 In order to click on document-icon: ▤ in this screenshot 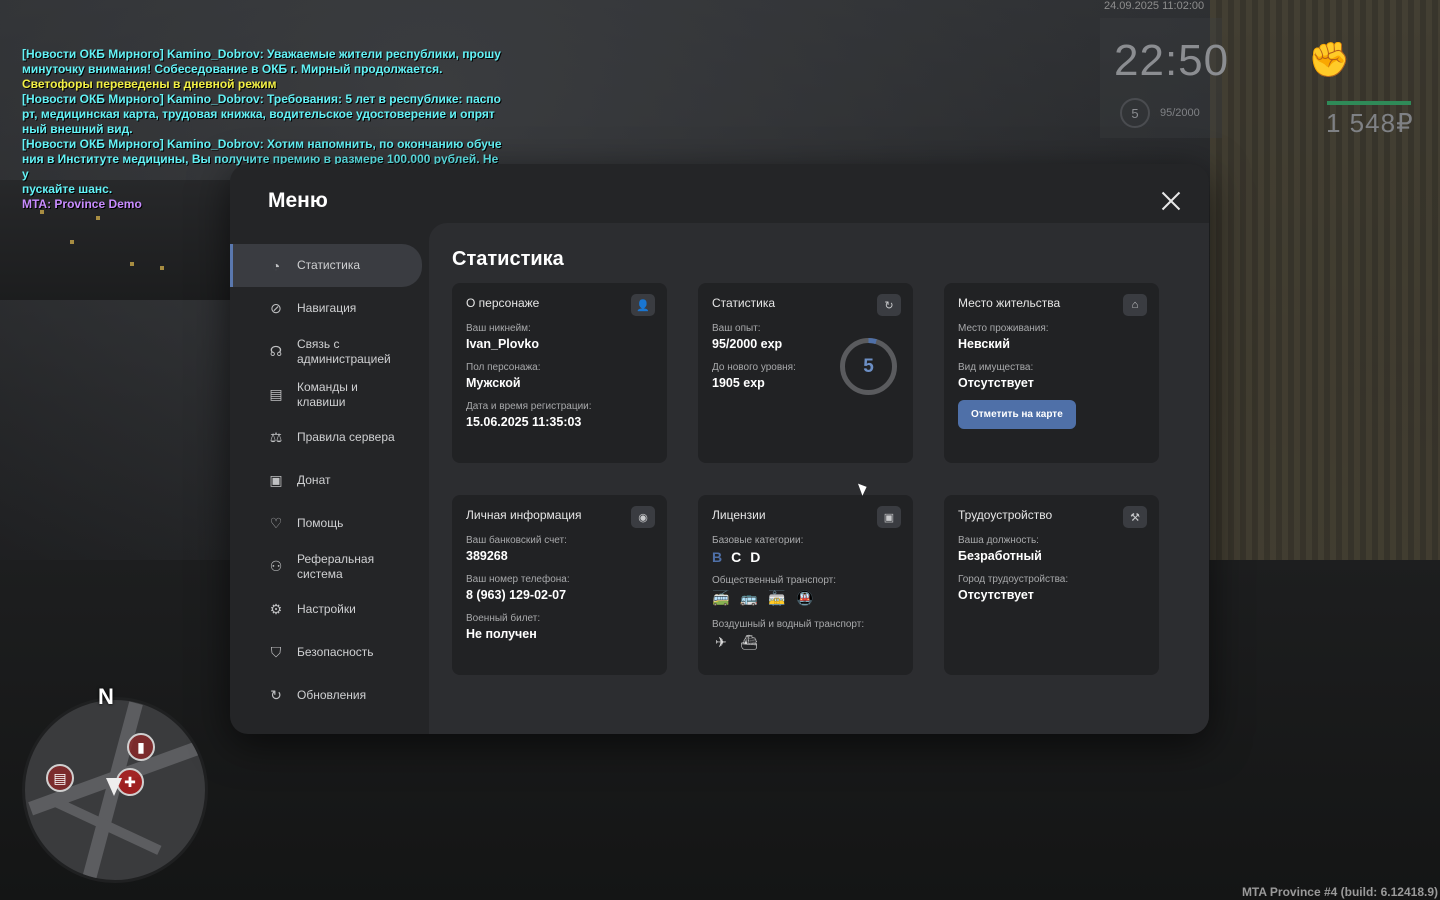, I will do `click(276, 394)`.